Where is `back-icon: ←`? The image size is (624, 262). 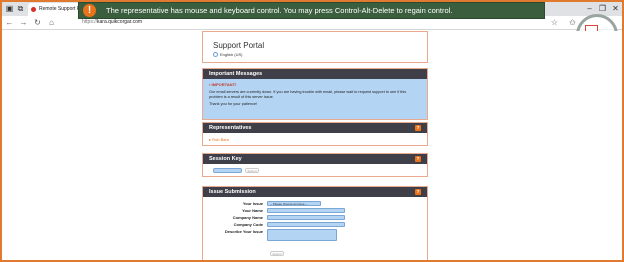 back-icon: ← is located at coordinates (9, 22).